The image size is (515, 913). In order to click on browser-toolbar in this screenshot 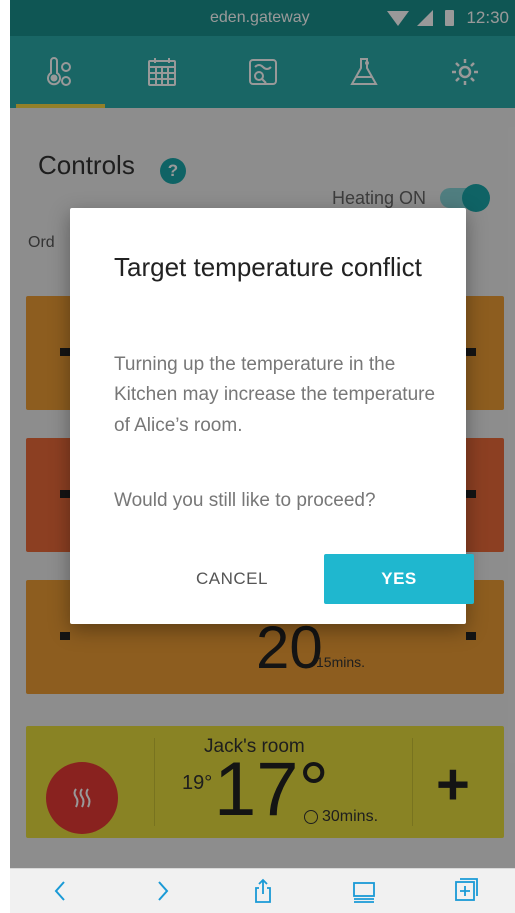, I will do `click(262, 890)`.